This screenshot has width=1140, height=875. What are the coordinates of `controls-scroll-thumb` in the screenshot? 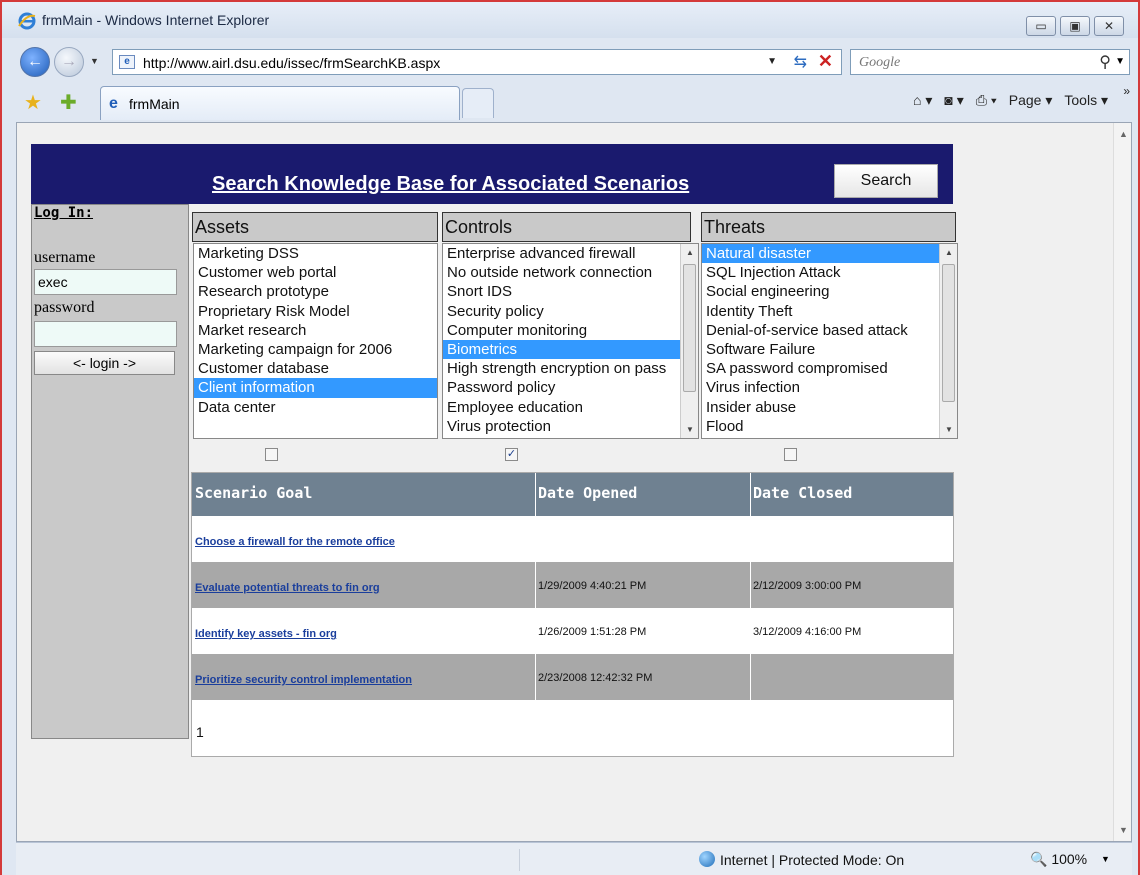 It's located at (689, 328).